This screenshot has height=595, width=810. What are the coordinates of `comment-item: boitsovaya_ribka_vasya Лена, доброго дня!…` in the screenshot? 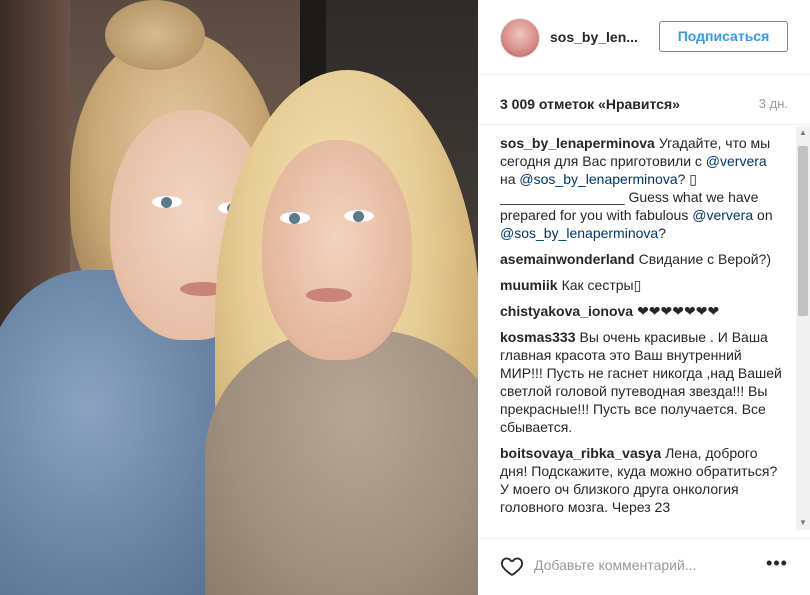 It's located at (642, 480).